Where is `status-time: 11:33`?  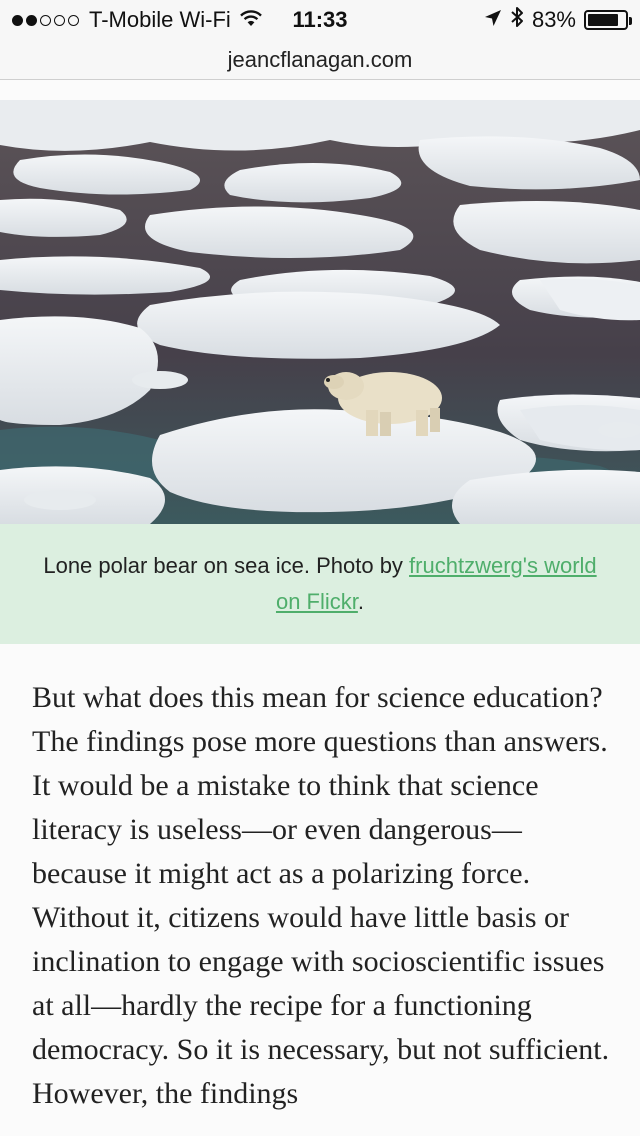
status-time: 11:33 is located at coordinates (320, 19).